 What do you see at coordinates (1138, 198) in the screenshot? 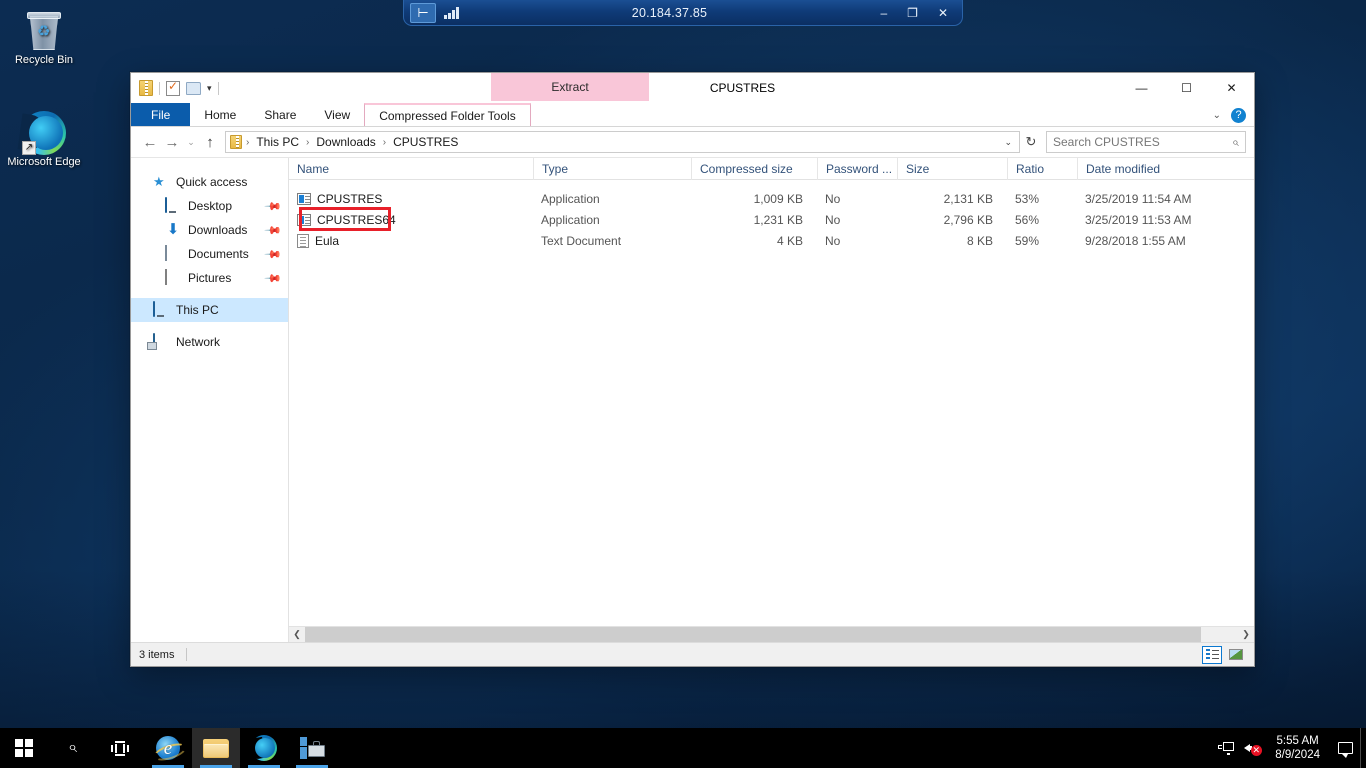
I see `file-date-modified-cell: 3/25/2019 11:54 AM` at bounding box center [1138, 198].